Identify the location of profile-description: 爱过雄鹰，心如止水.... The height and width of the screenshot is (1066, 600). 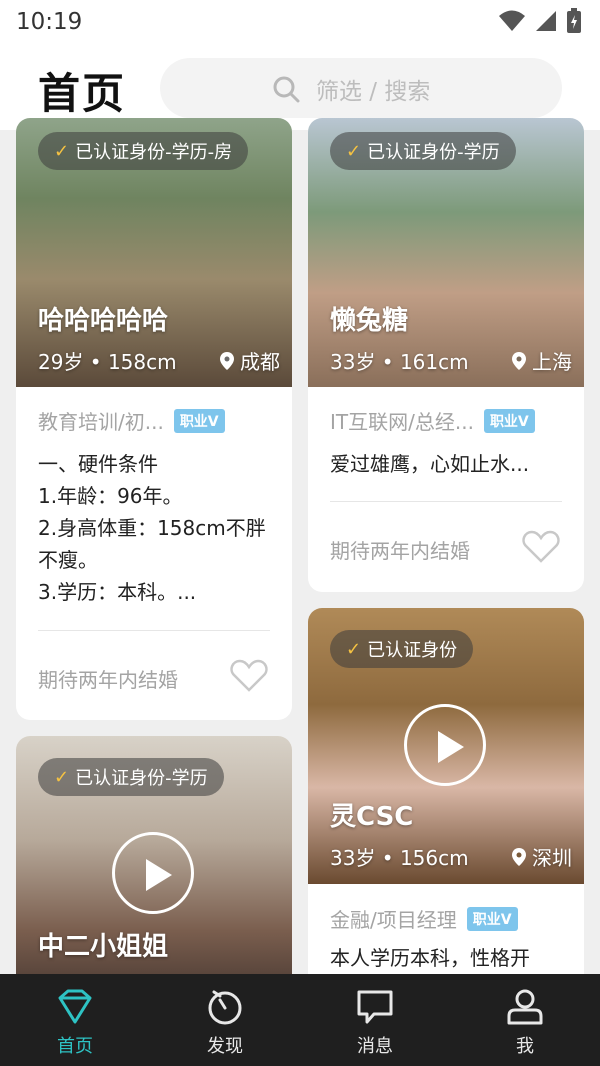
(430, 464).